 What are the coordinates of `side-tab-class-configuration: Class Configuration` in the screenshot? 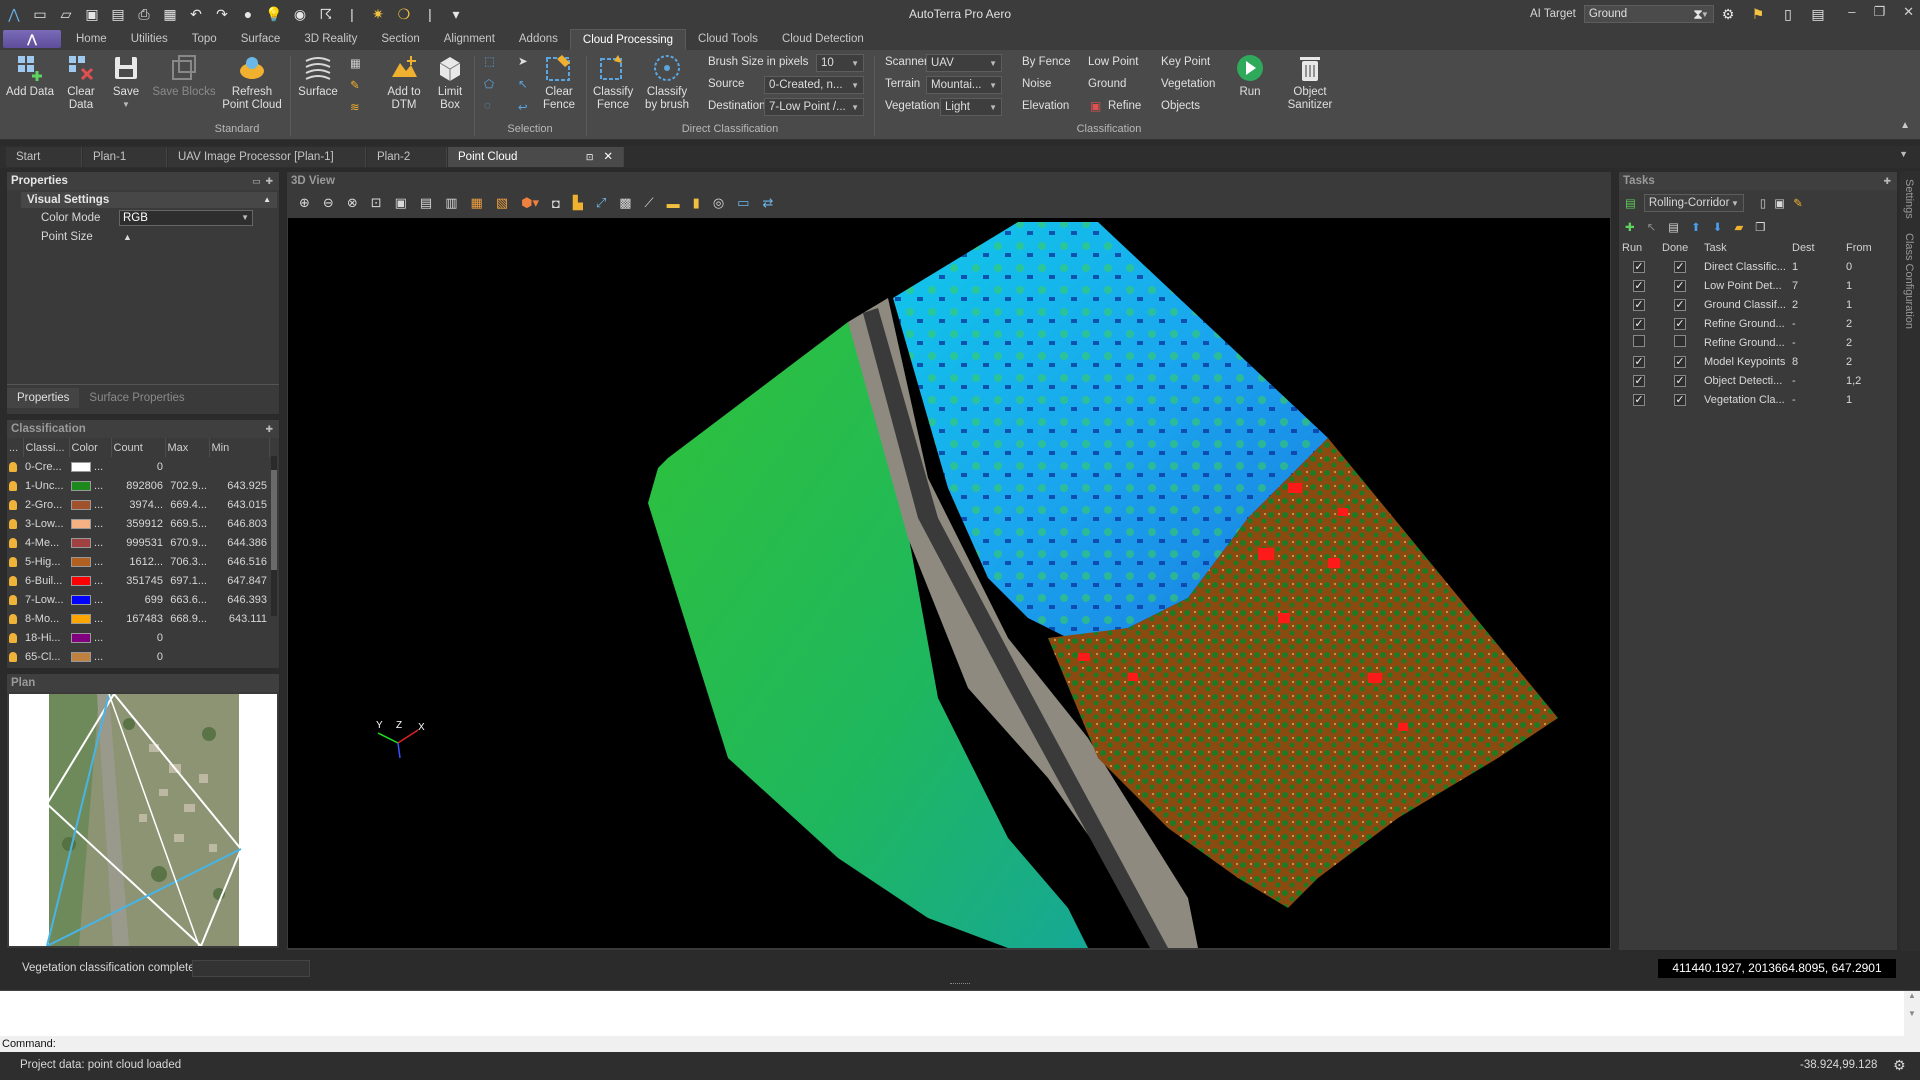 It's located at (1909, 281).